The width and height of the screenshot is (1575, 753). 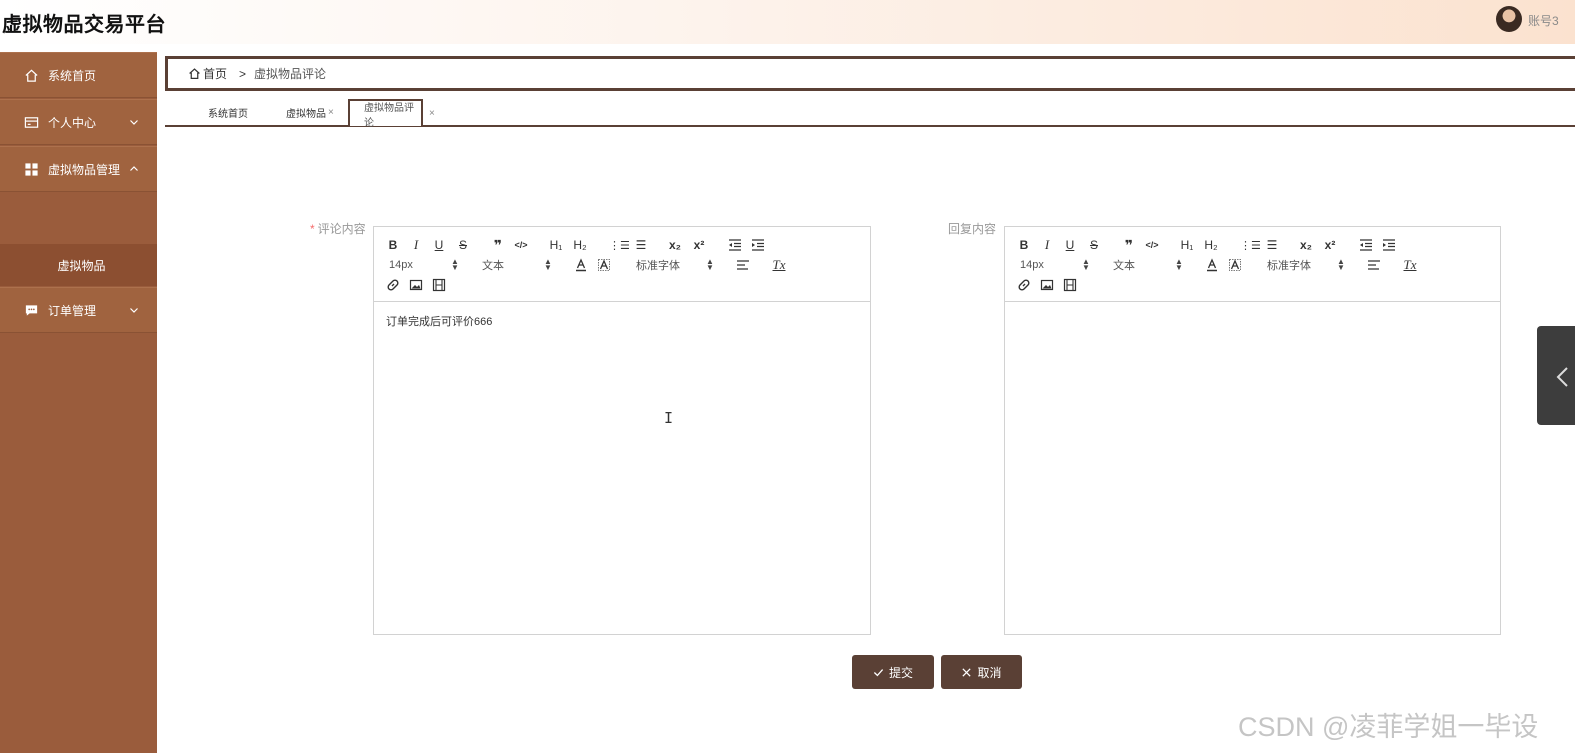 I want to click on tab-bar: 系统首页 虚拟物品 × 虚拟物品评论 ×, so click(x=870, y=114).